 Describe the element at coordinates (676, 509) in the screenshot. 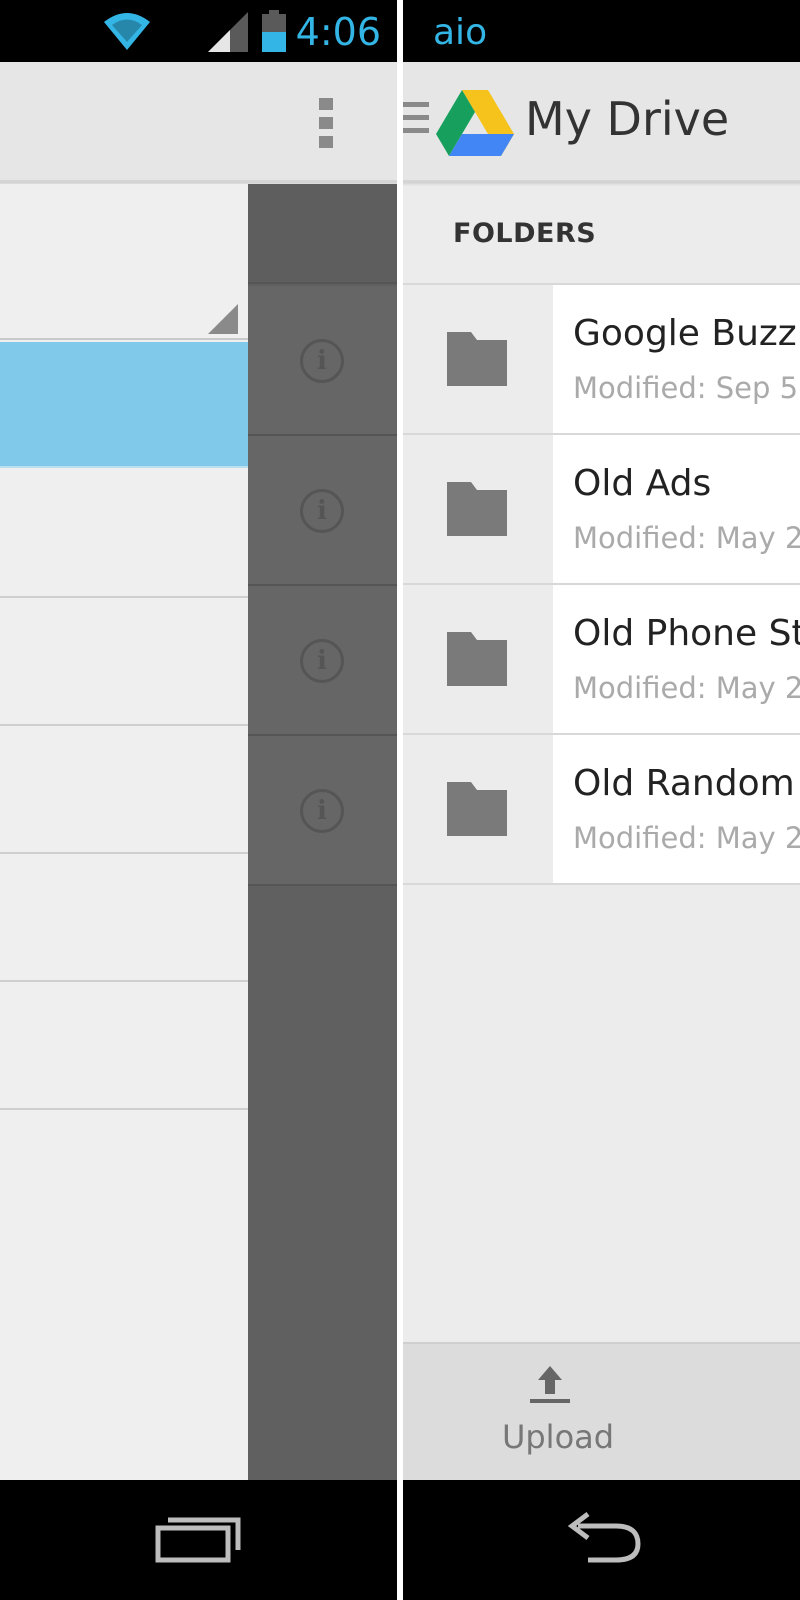

I see `folder-details: Old Ads Modified: May 25` at that location.